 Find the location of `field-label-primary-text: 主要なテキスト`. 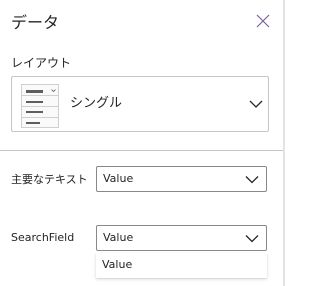

field-label-primary-text: 主要なテキスト is located at coordinates (49, 179).